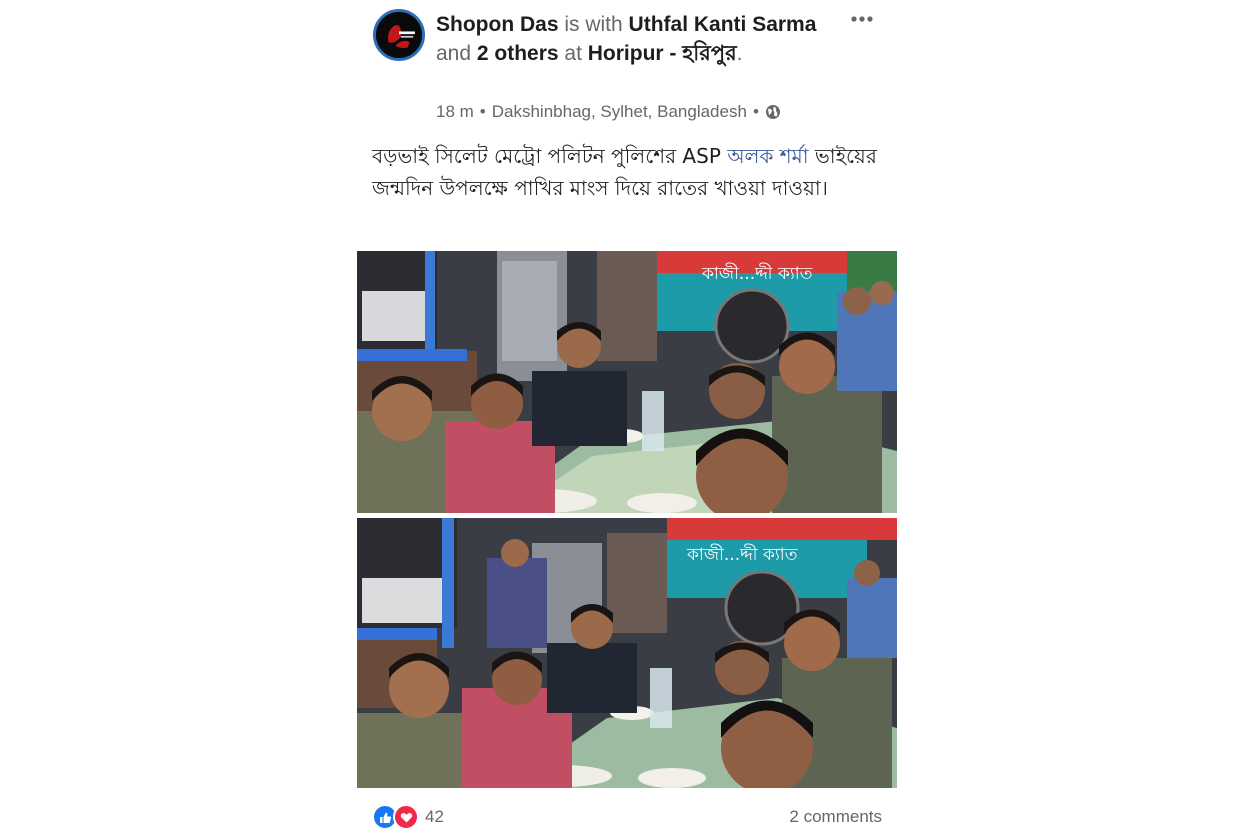  What do you see at coordinates (456, 53) in the screenshot?
I see `and-text: and` at bounding box center [456, 53].